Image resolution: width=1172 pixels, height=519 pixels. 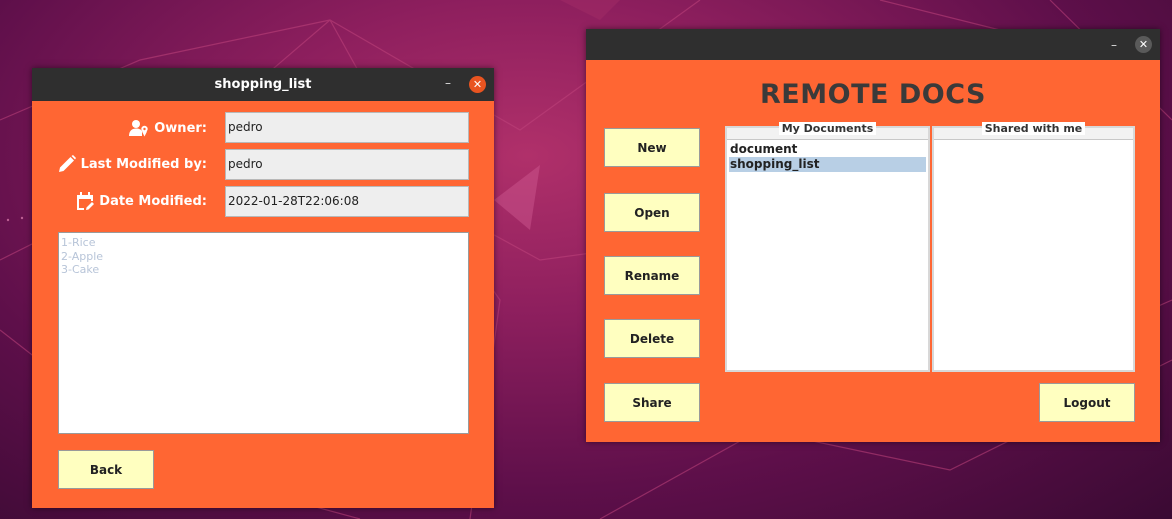 I want to click on date-modified-label: Date Modified:, so click(x=141, y=201).